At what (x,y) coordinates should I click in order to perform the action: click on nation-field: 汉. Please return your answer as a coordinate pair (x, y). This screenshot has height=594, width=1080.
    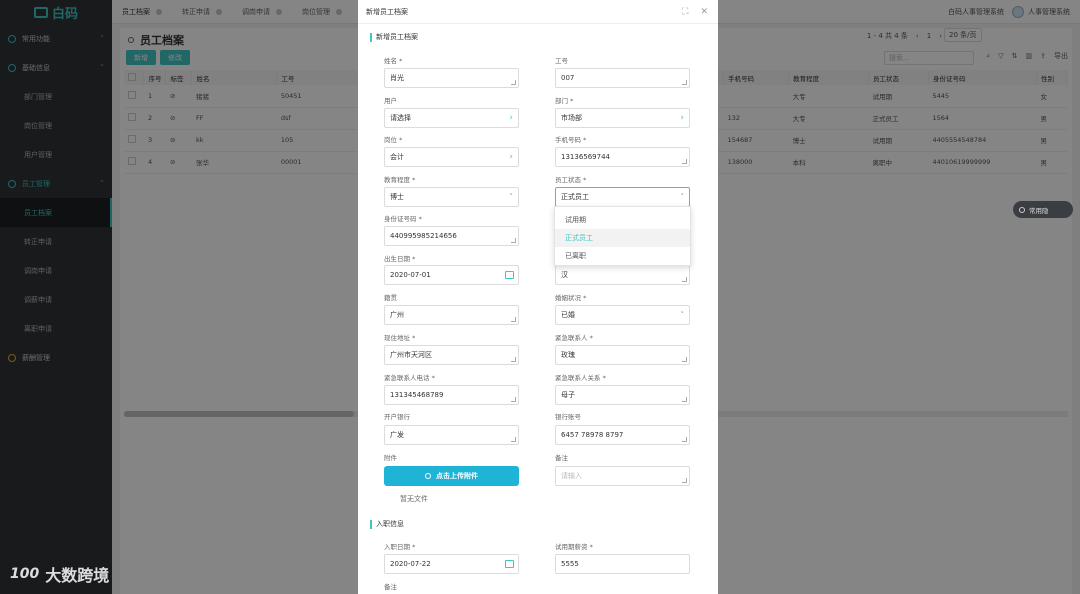
    Looking at the image, I should click on (622, 275).